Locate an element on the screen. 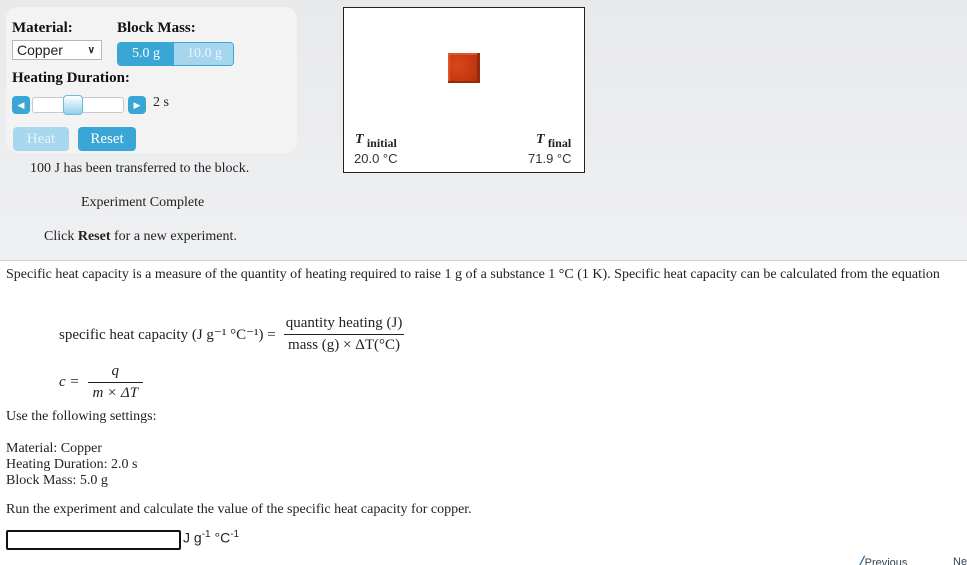  heating-duration-label: Heating Duration: is located at coordinates (71, 78).